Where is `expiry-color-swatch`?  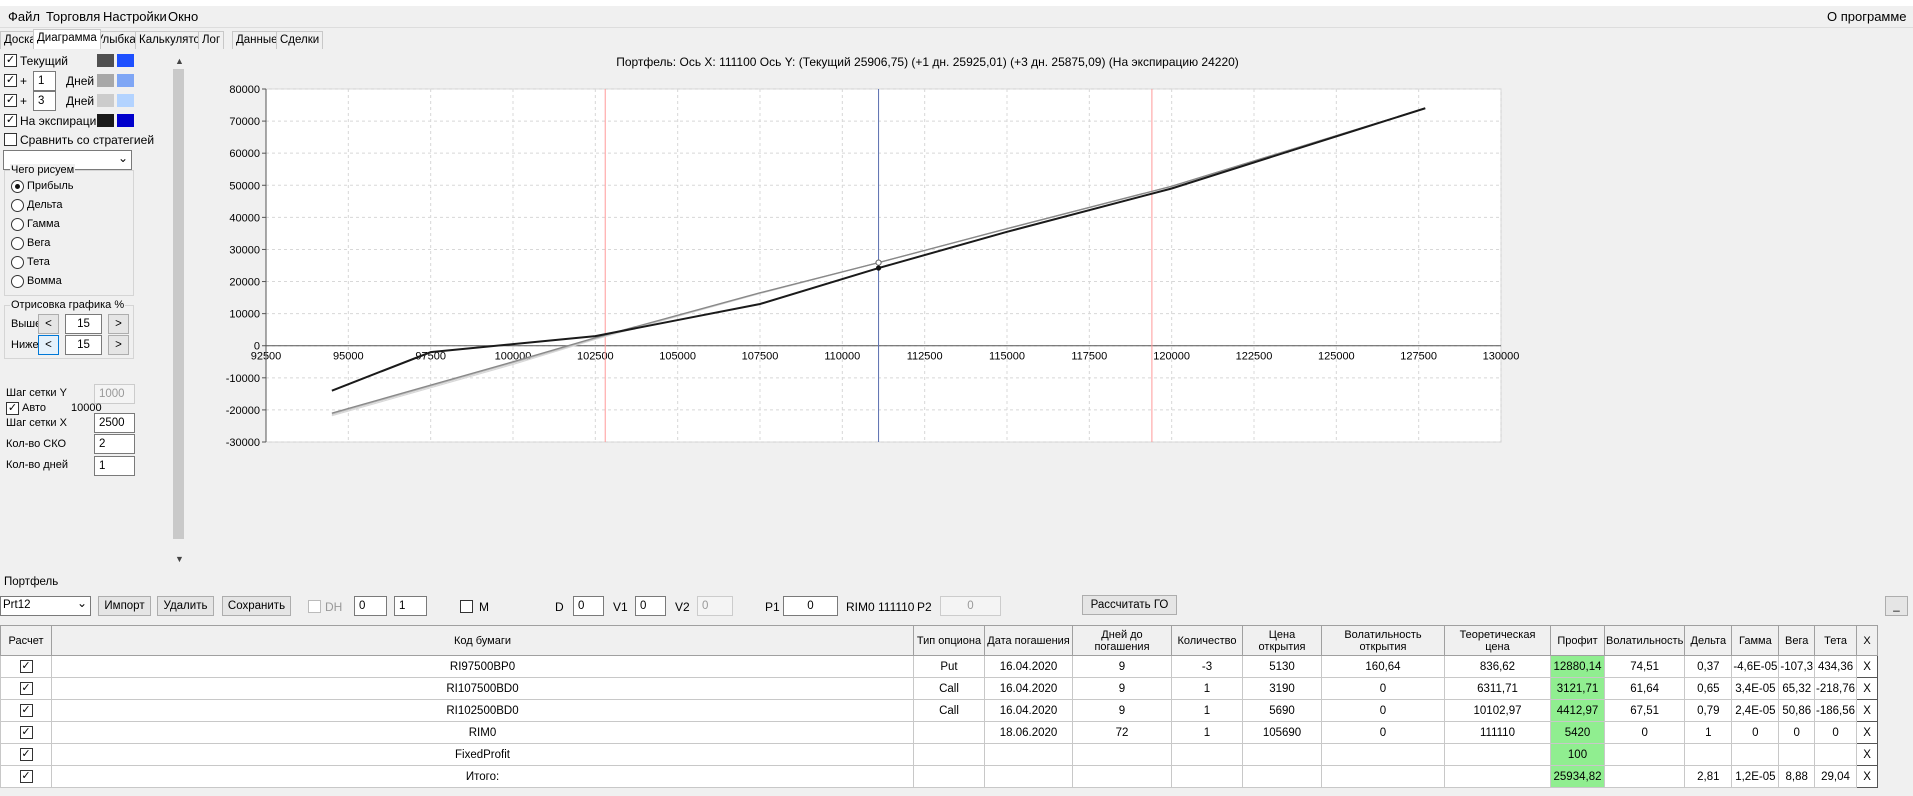
expiry-color-swatch is located at coordinates (105, 120).